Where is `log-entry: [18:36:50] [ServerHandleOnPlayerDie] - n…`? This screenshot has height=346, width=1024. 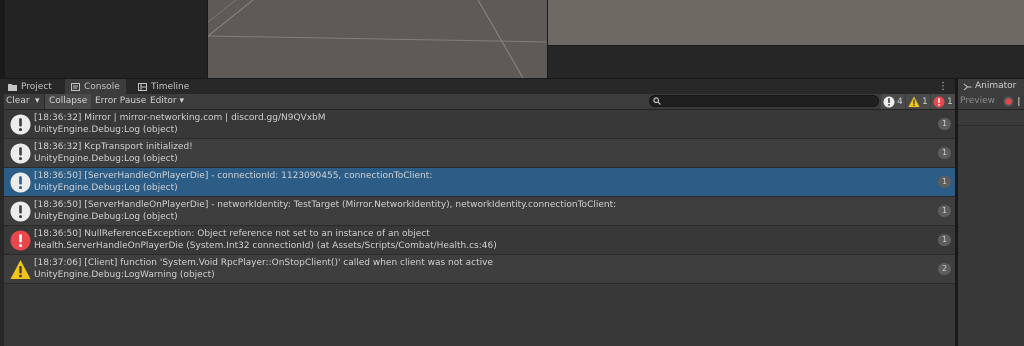
log-entry: [18:36:50] [ServerHandleOnPlayerDie] - n… is located at coordinates (479, 211).